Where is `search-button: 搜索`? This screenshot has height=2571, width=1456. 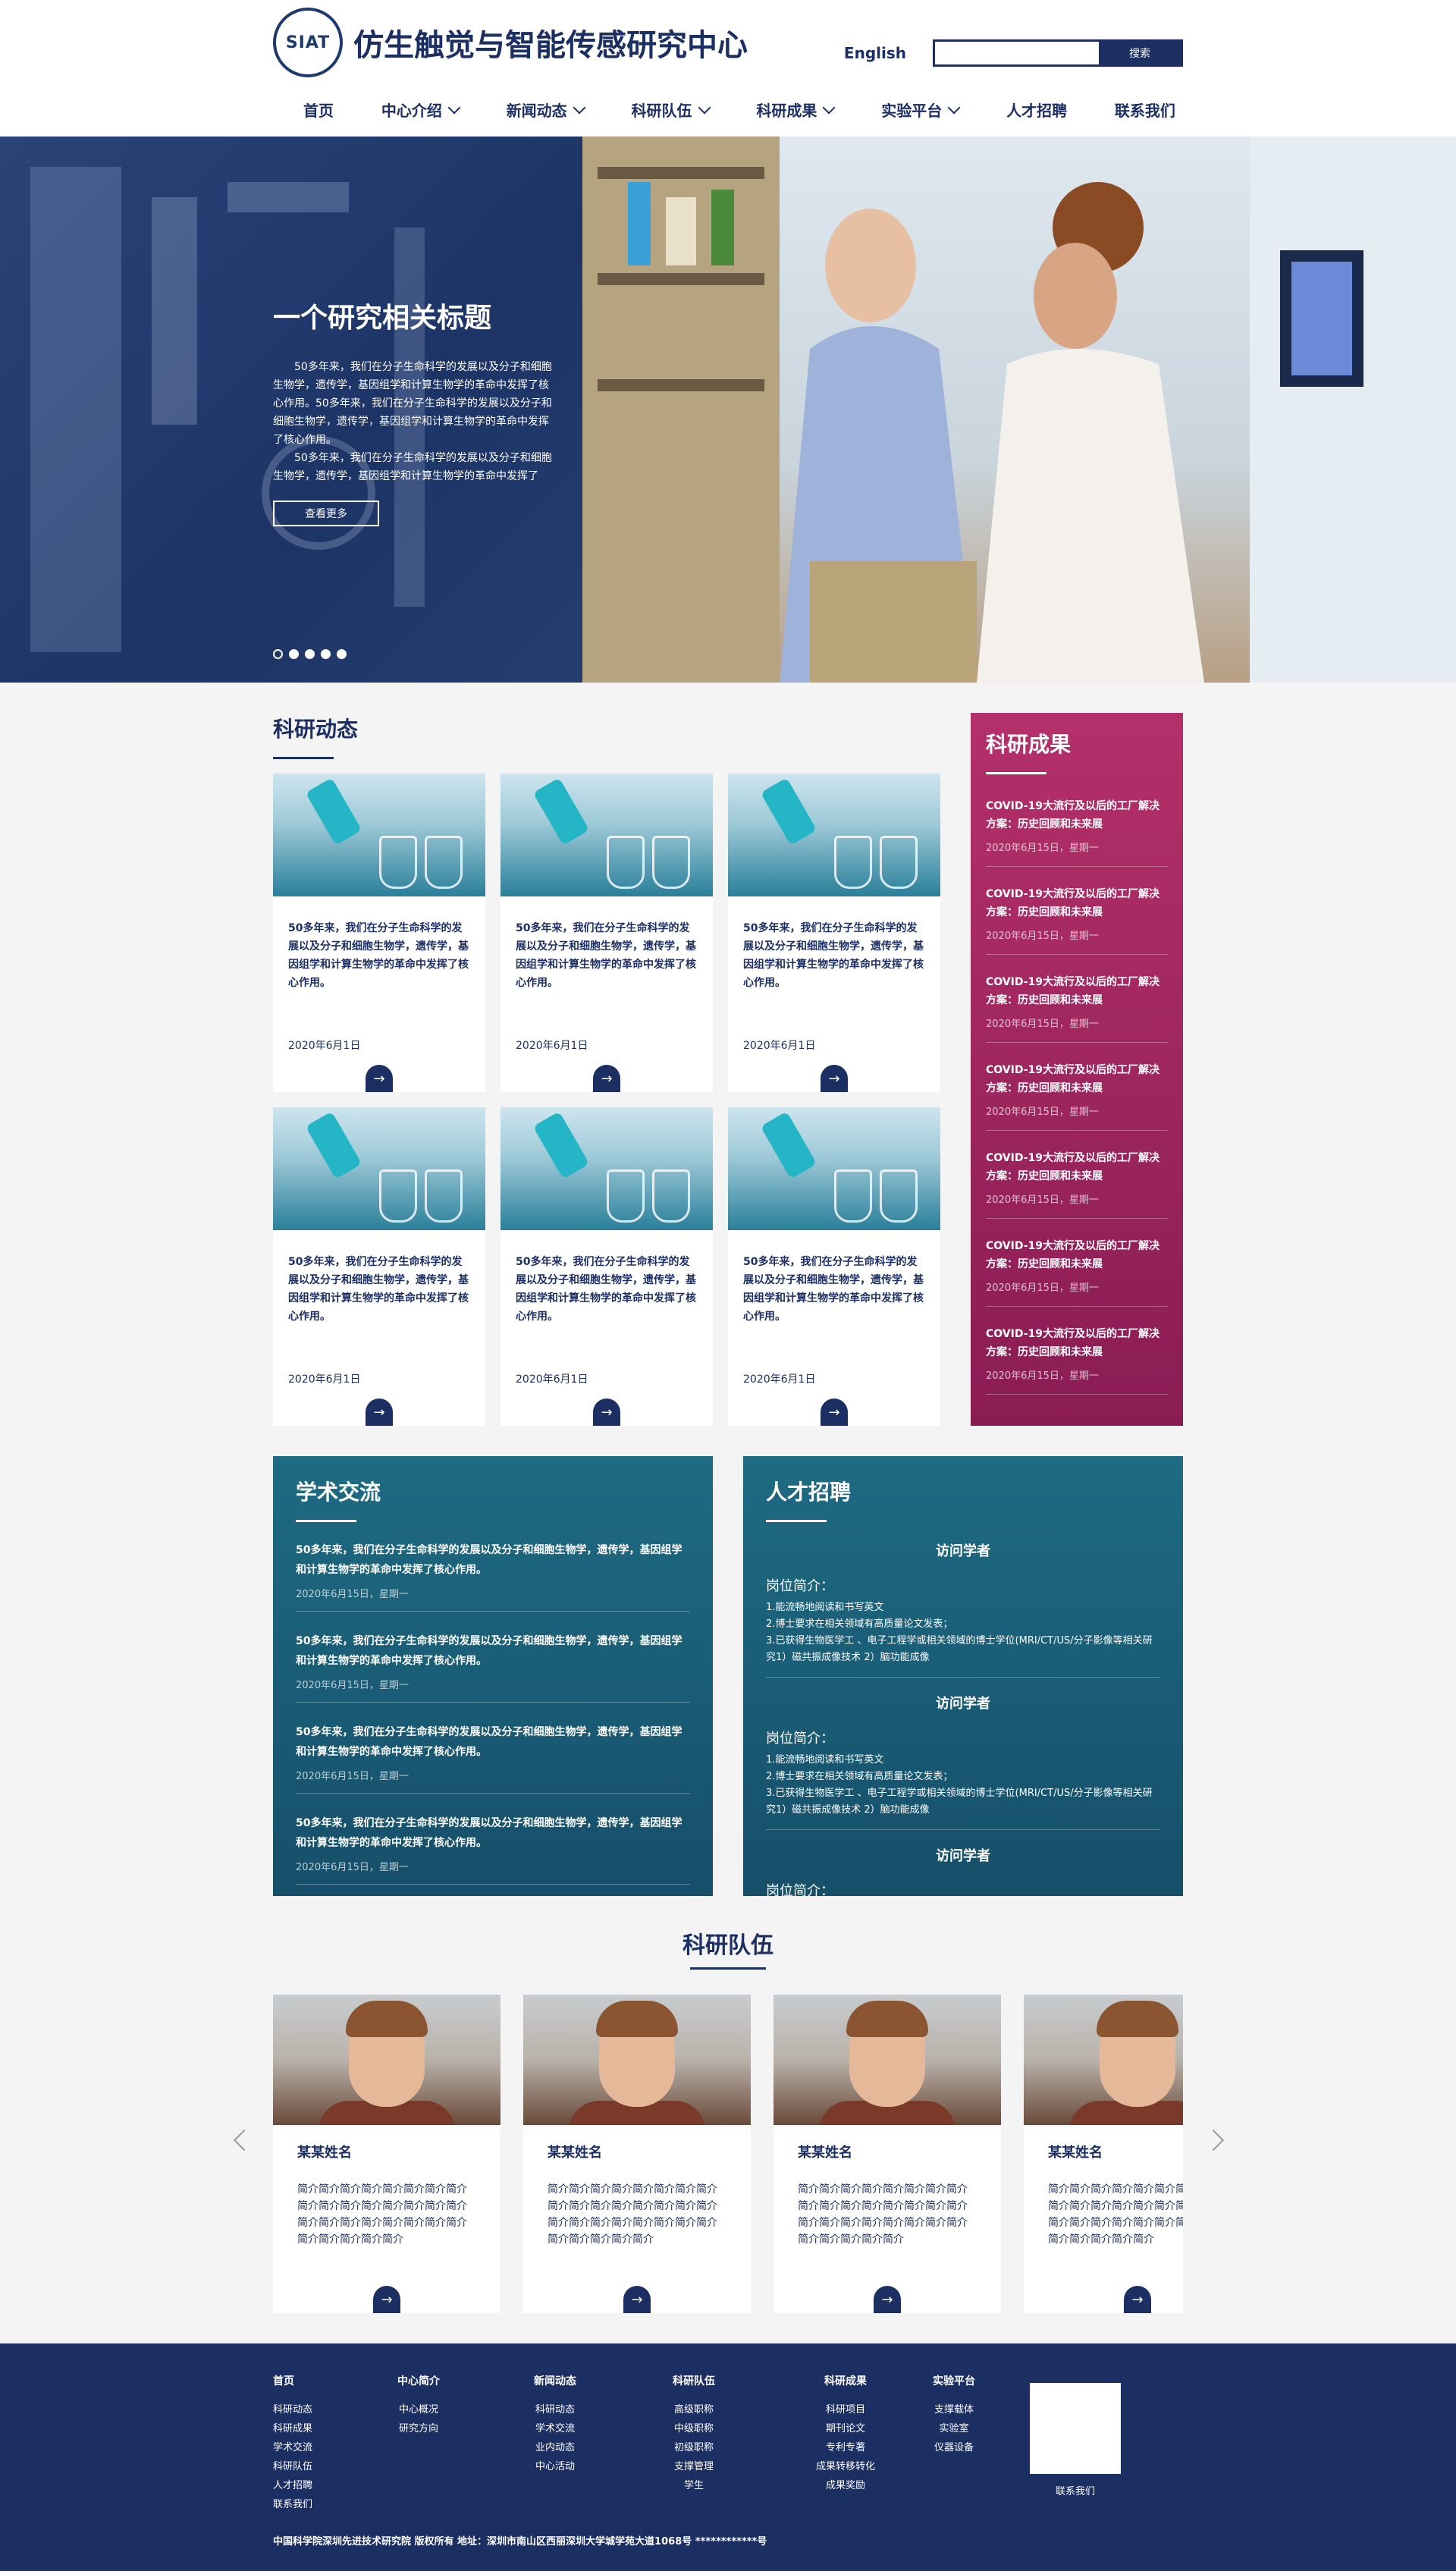
search-button: 搜索 is located at coordinates (1140, 53).